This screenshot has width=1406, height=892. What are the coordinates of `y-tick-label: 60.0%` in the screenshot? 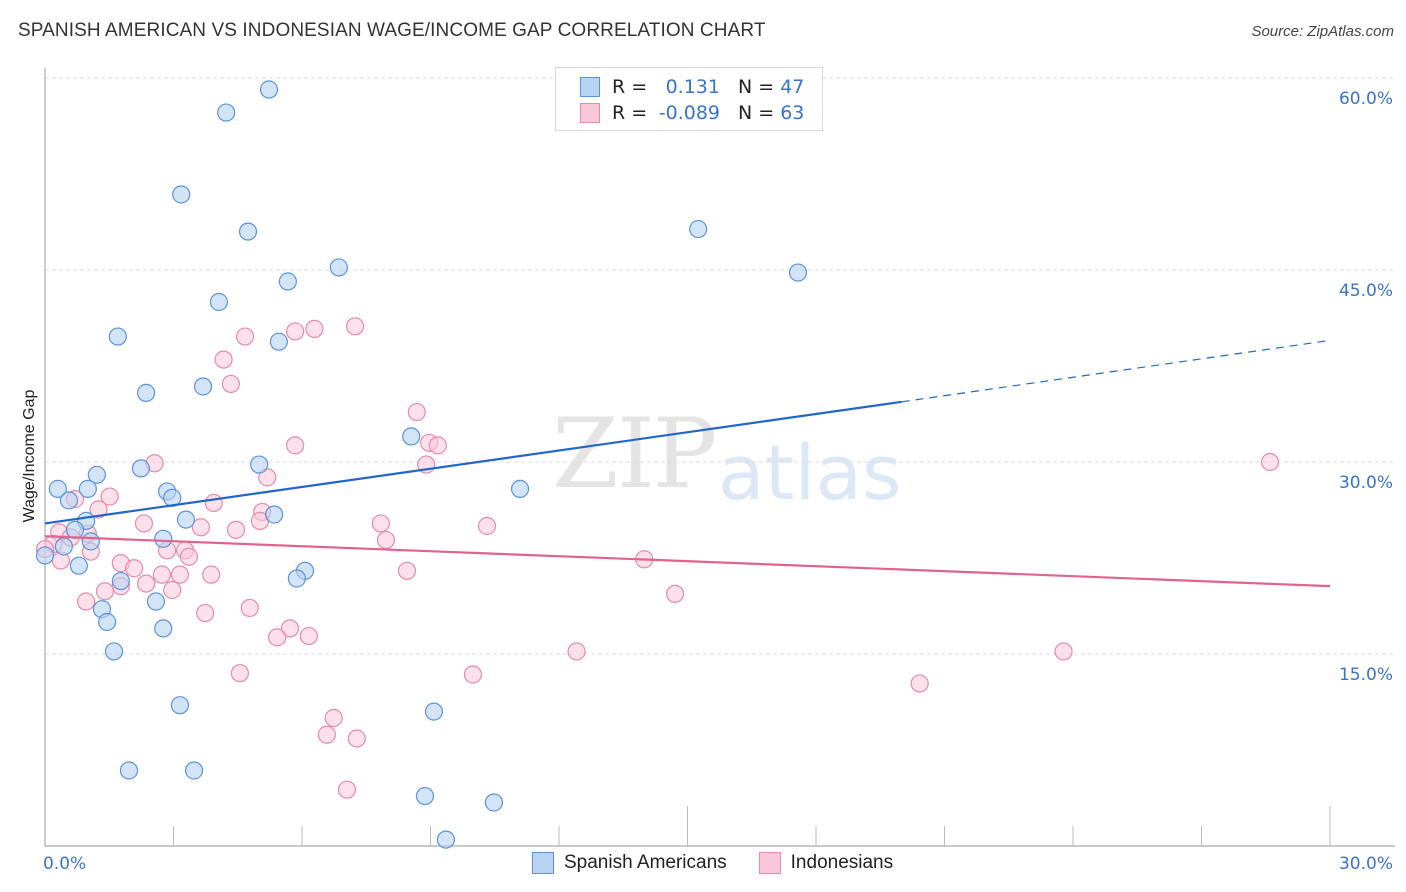 It's located at (1366, 99).